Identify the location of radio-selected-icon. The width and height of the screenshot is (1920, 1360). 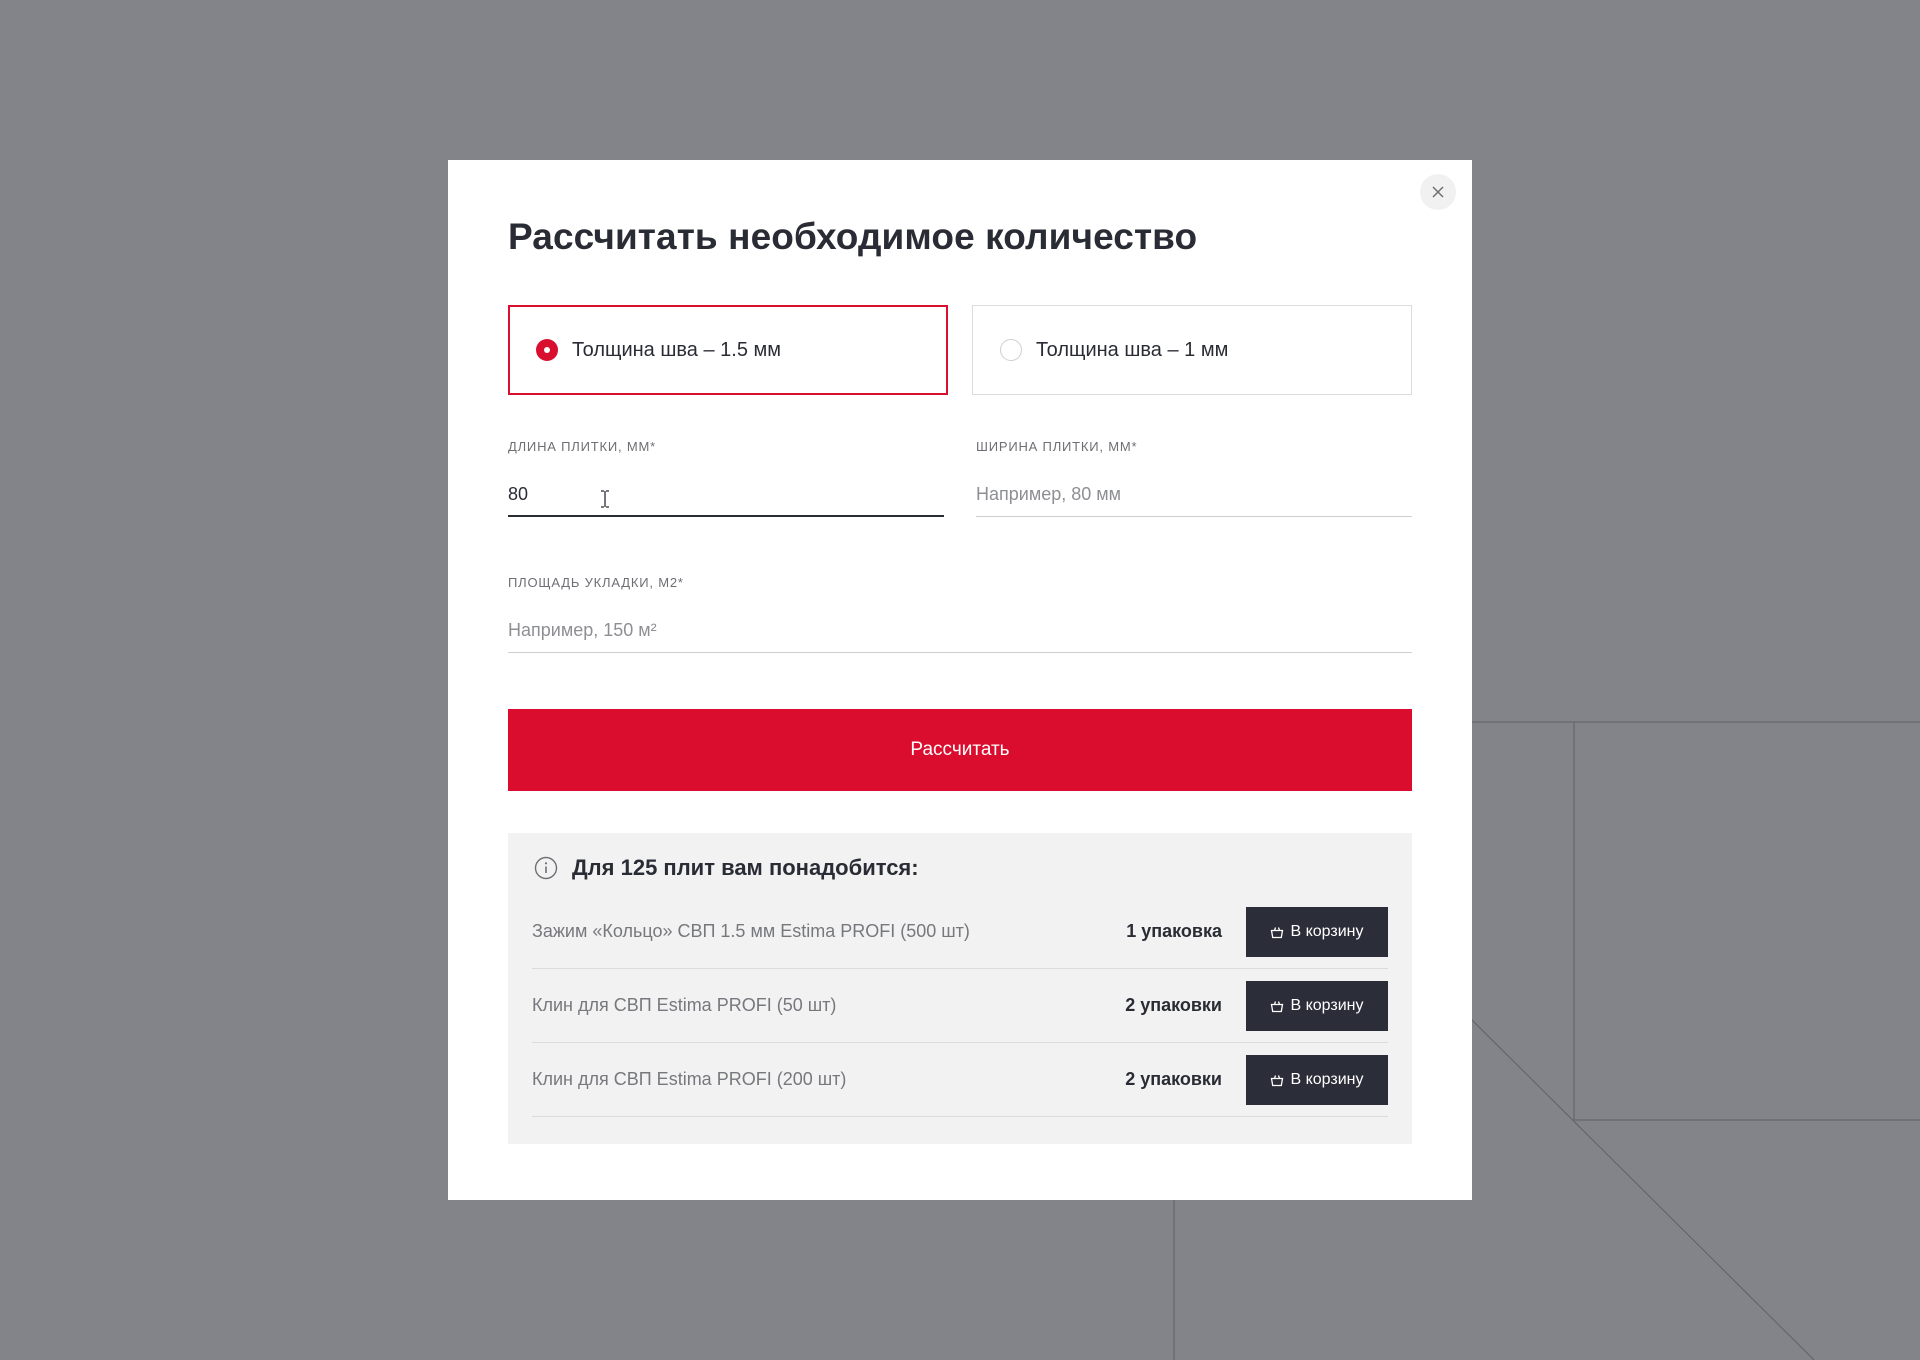
(547, 350).